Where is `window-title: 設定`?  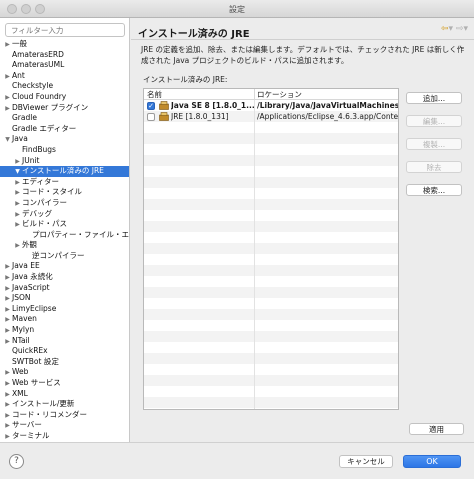
window-title: 設定 is located at coordinates (237, 9).